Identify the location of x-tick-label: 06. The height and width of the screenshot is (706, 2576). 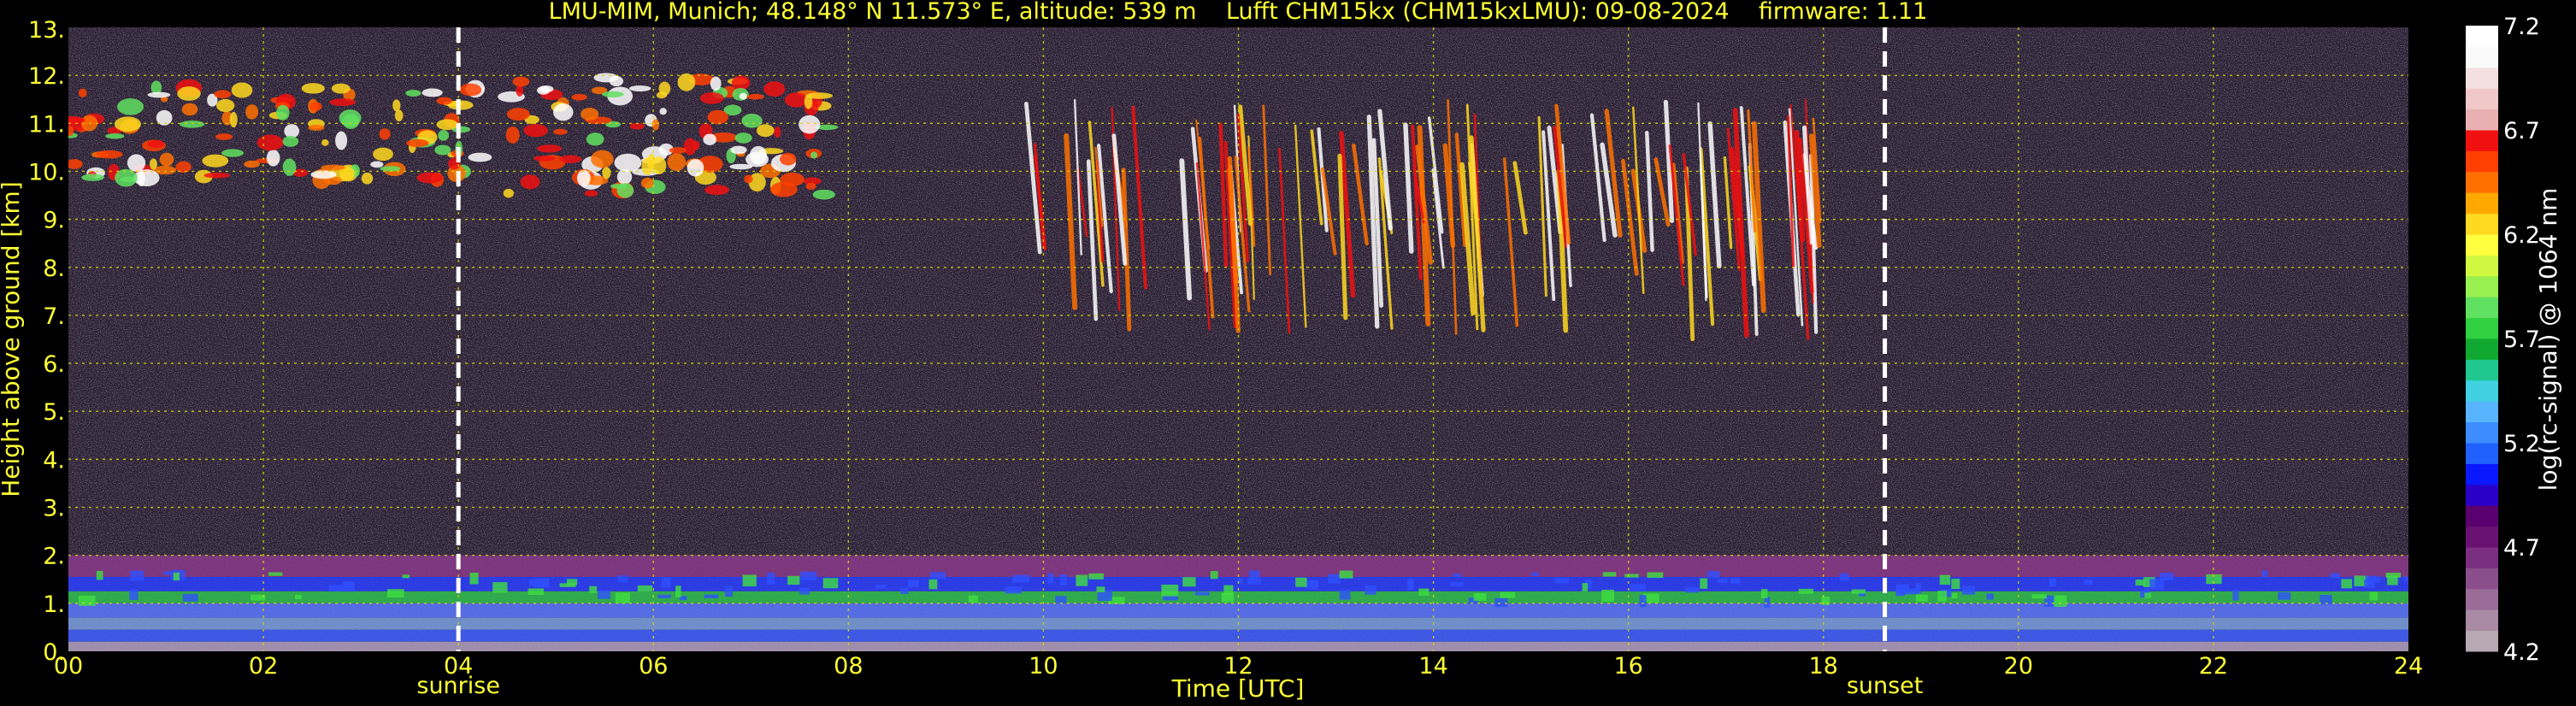
(653, 666).